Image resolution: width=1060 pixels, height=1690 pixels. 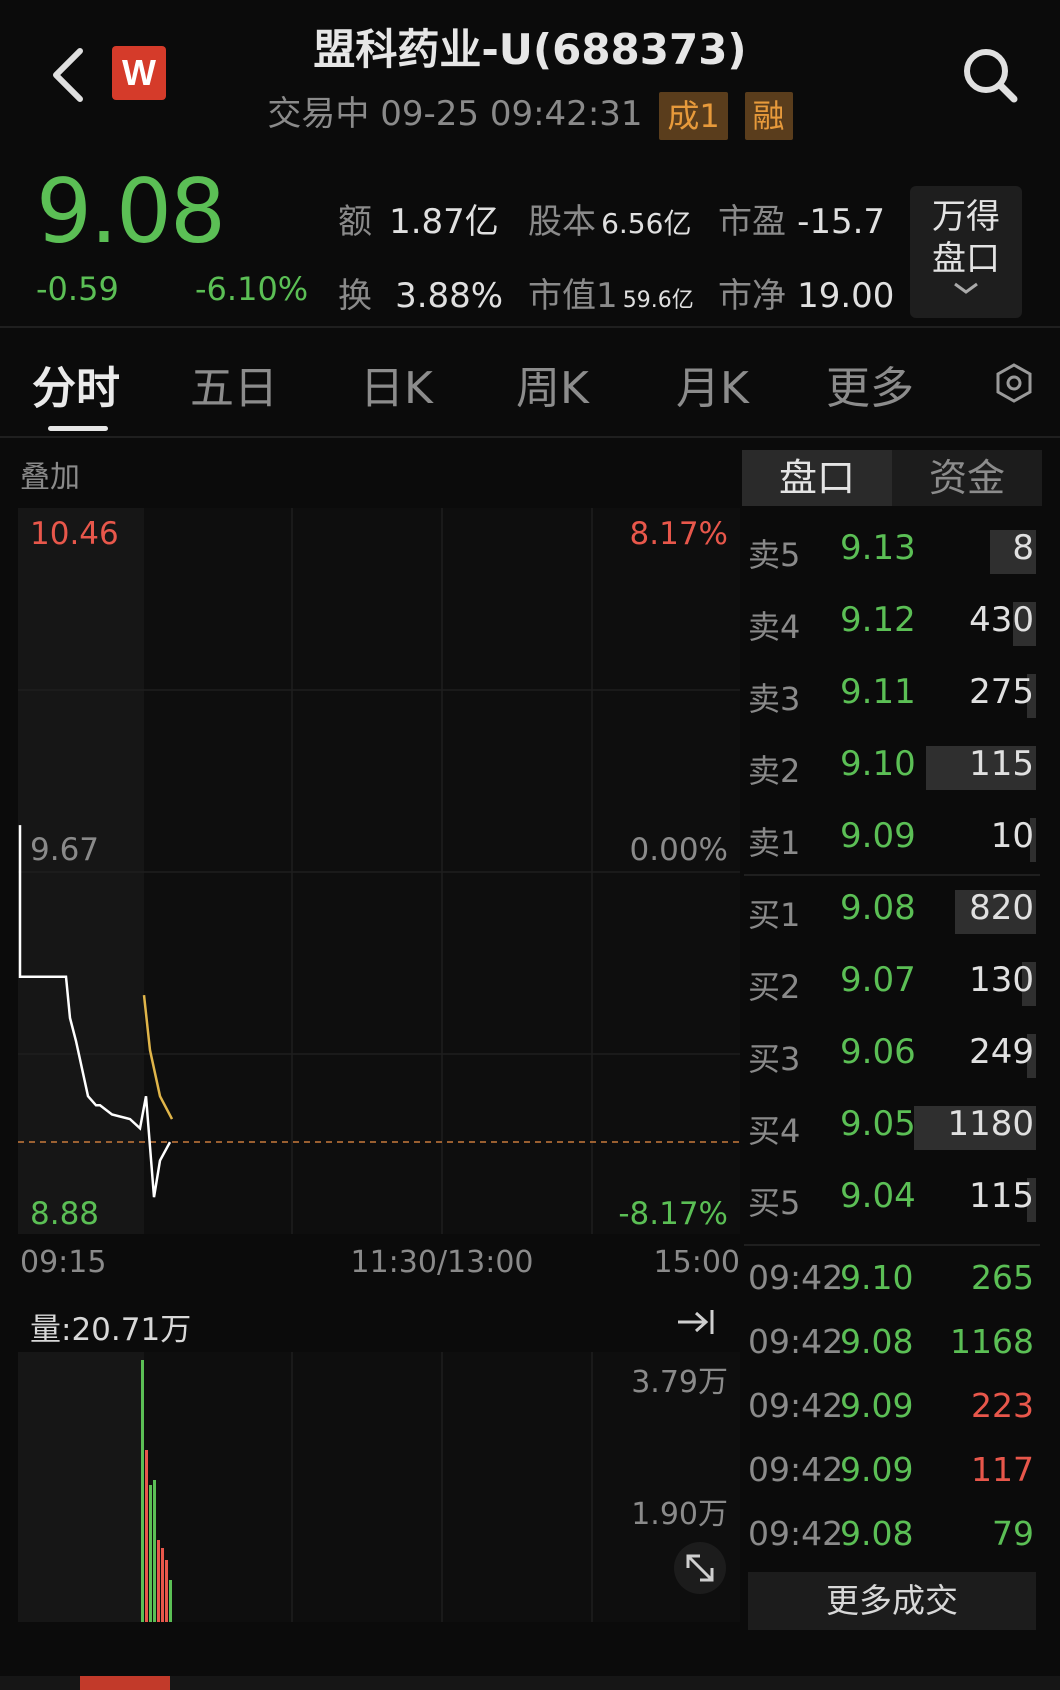 What do you see at coordinates (893, 1474) in the screenshot?
I see `trade-row: 09:42 9.09 117` at bounding box center [893, 1474].